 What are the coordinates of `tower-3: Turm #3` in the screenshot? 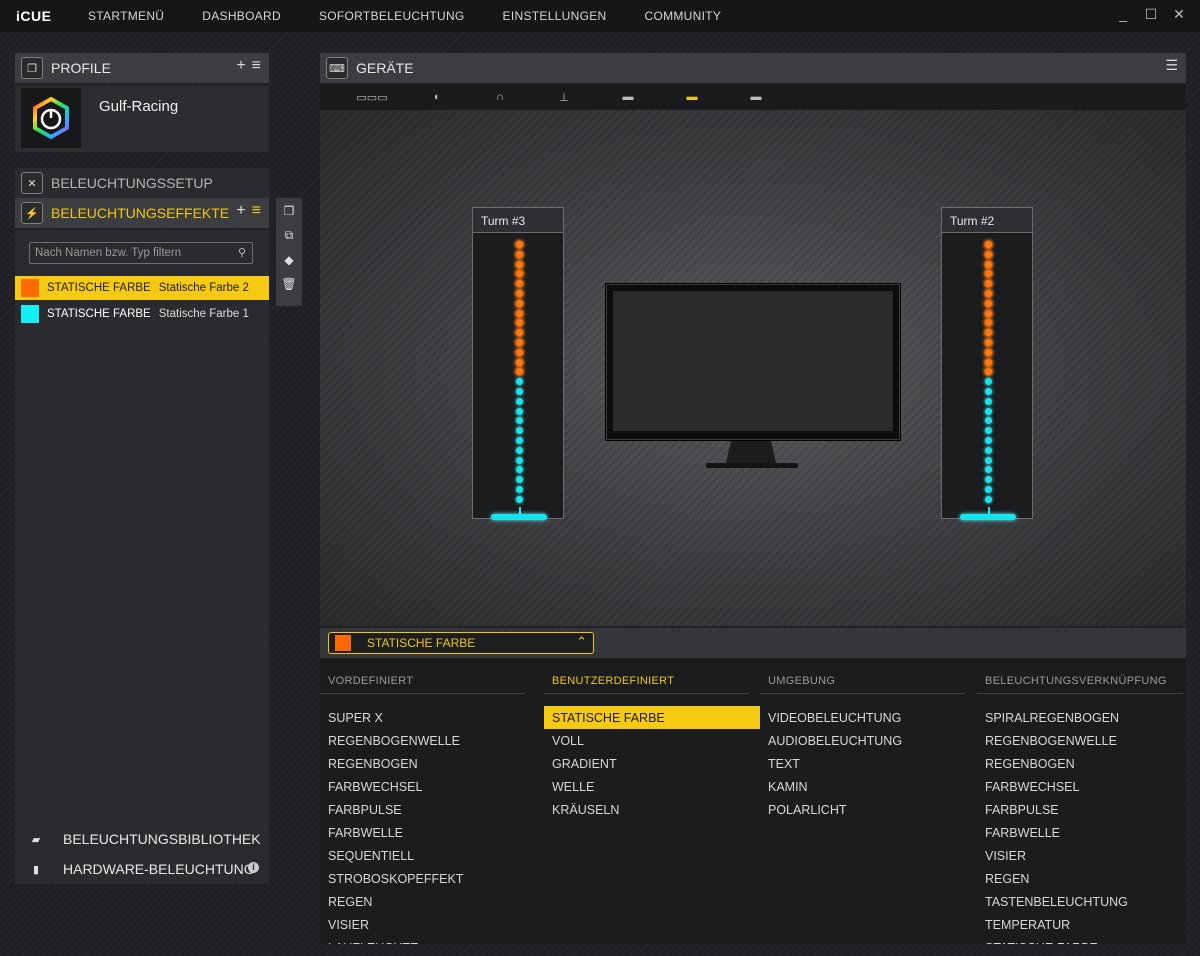 It's located at (518, 363).